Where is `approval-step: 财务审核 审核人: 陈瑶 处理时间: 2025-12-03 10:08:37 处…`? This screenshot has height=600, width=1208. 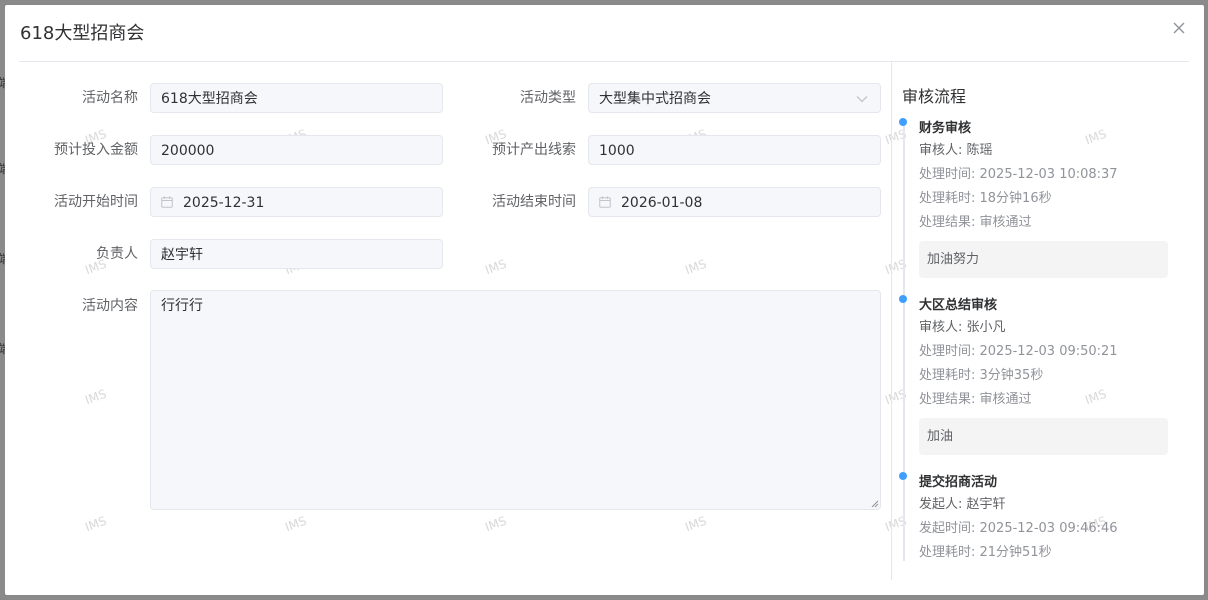
approval-step: 财务审核 审核人: 陈瑶 处理时间: 2025-12-03 10:08:37 处… is located at coordinates (1044, 198).